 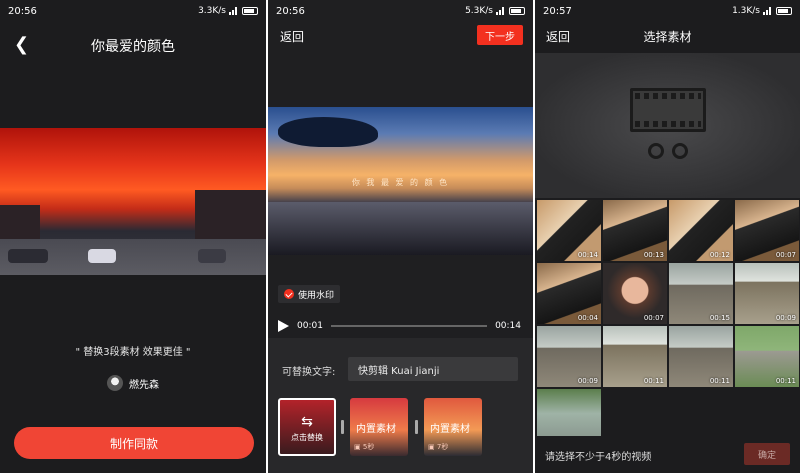 What do you see at coordinates (400, 11) in the screenshot?
I see `status-bar: 20:56 5.3K/s` at bounding box center [400, 11].